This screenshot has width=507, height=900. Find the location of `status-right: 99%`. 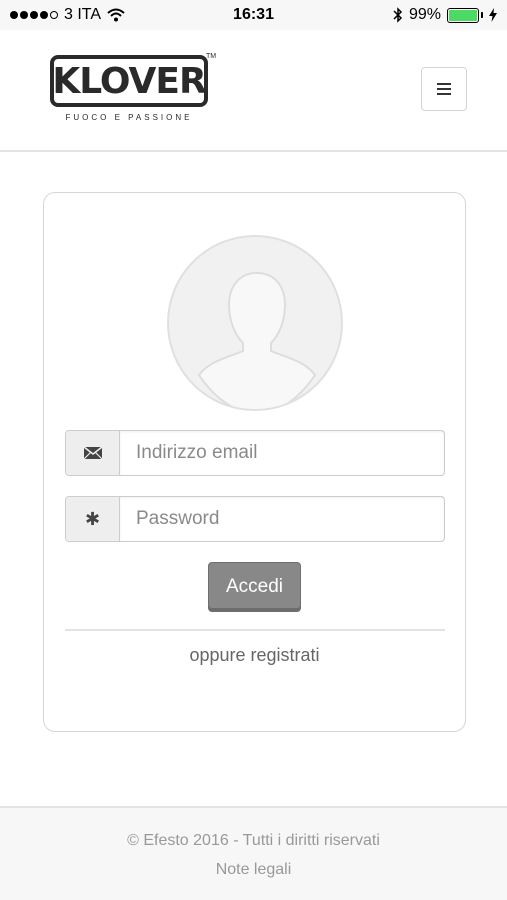

status-right: 99% is located at coordinates (445, 15).